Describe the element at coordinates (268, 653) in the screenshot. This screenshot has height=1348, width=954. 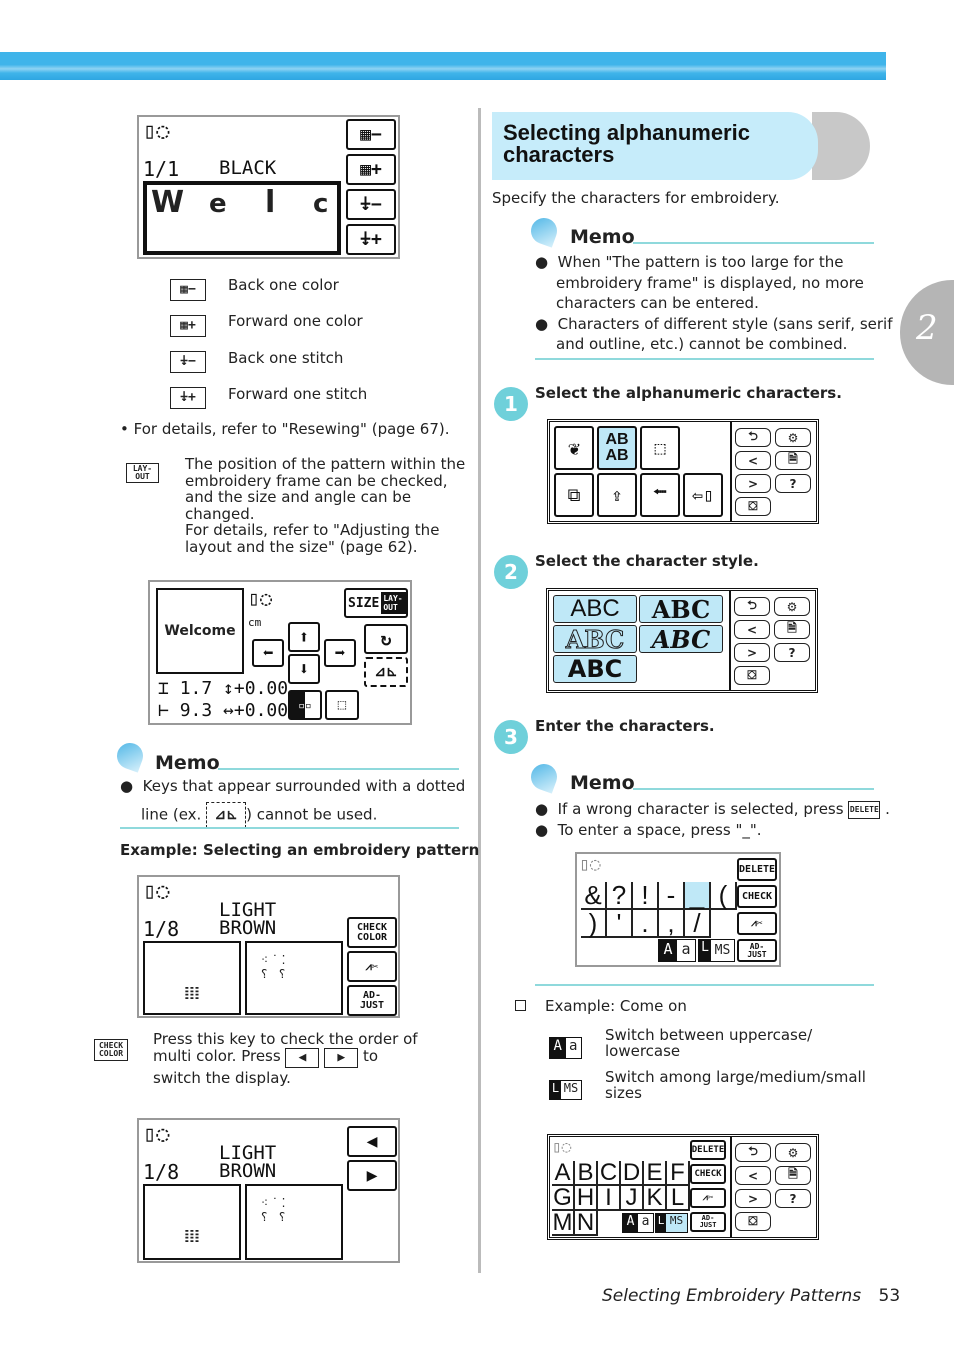
I see `move-left-button: ⬅` at that location.